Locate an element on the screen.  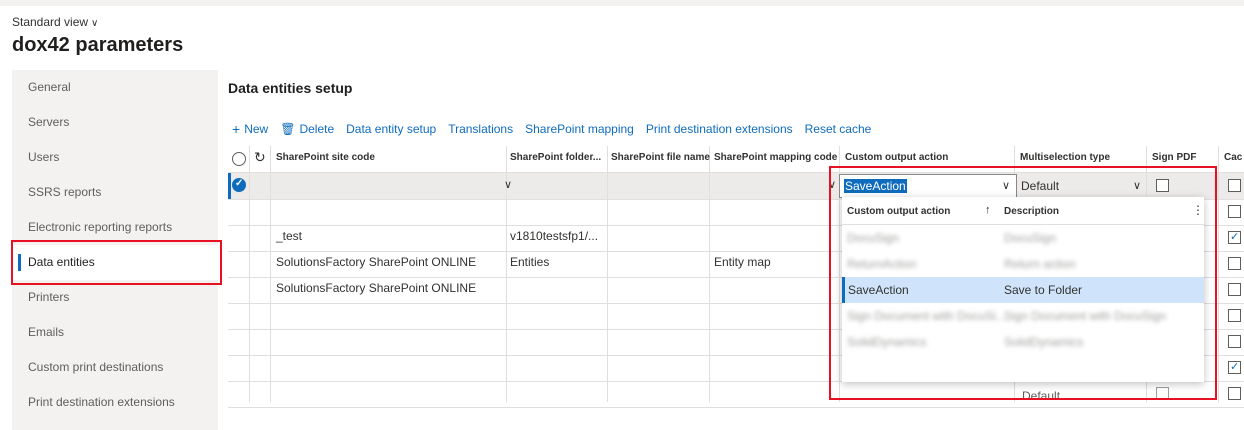
sharepoint-mapping-button: SharePoint mapping is located at coordinates (579, 129).